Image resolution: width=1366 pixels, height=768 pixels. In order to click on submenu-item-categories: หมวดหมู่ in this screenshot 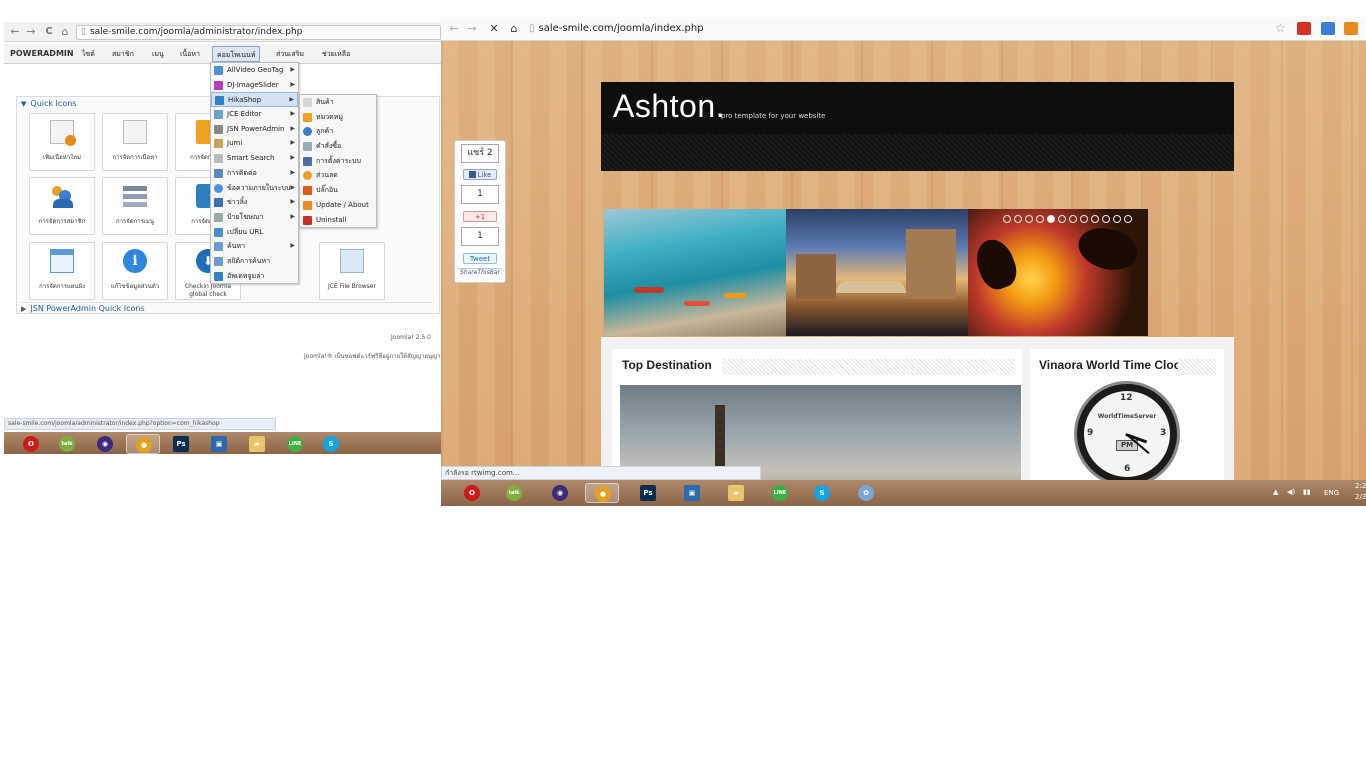, I will do `click(338, 117)`.